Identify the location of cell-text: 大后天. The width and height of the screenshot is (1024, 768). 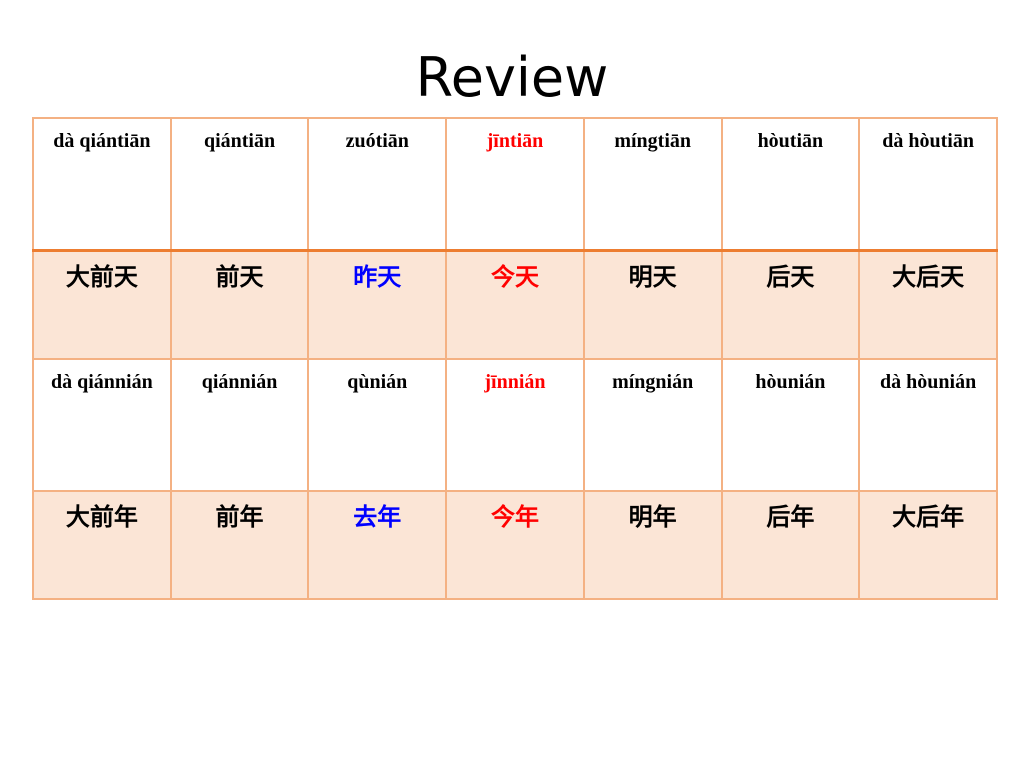
(928, 277).